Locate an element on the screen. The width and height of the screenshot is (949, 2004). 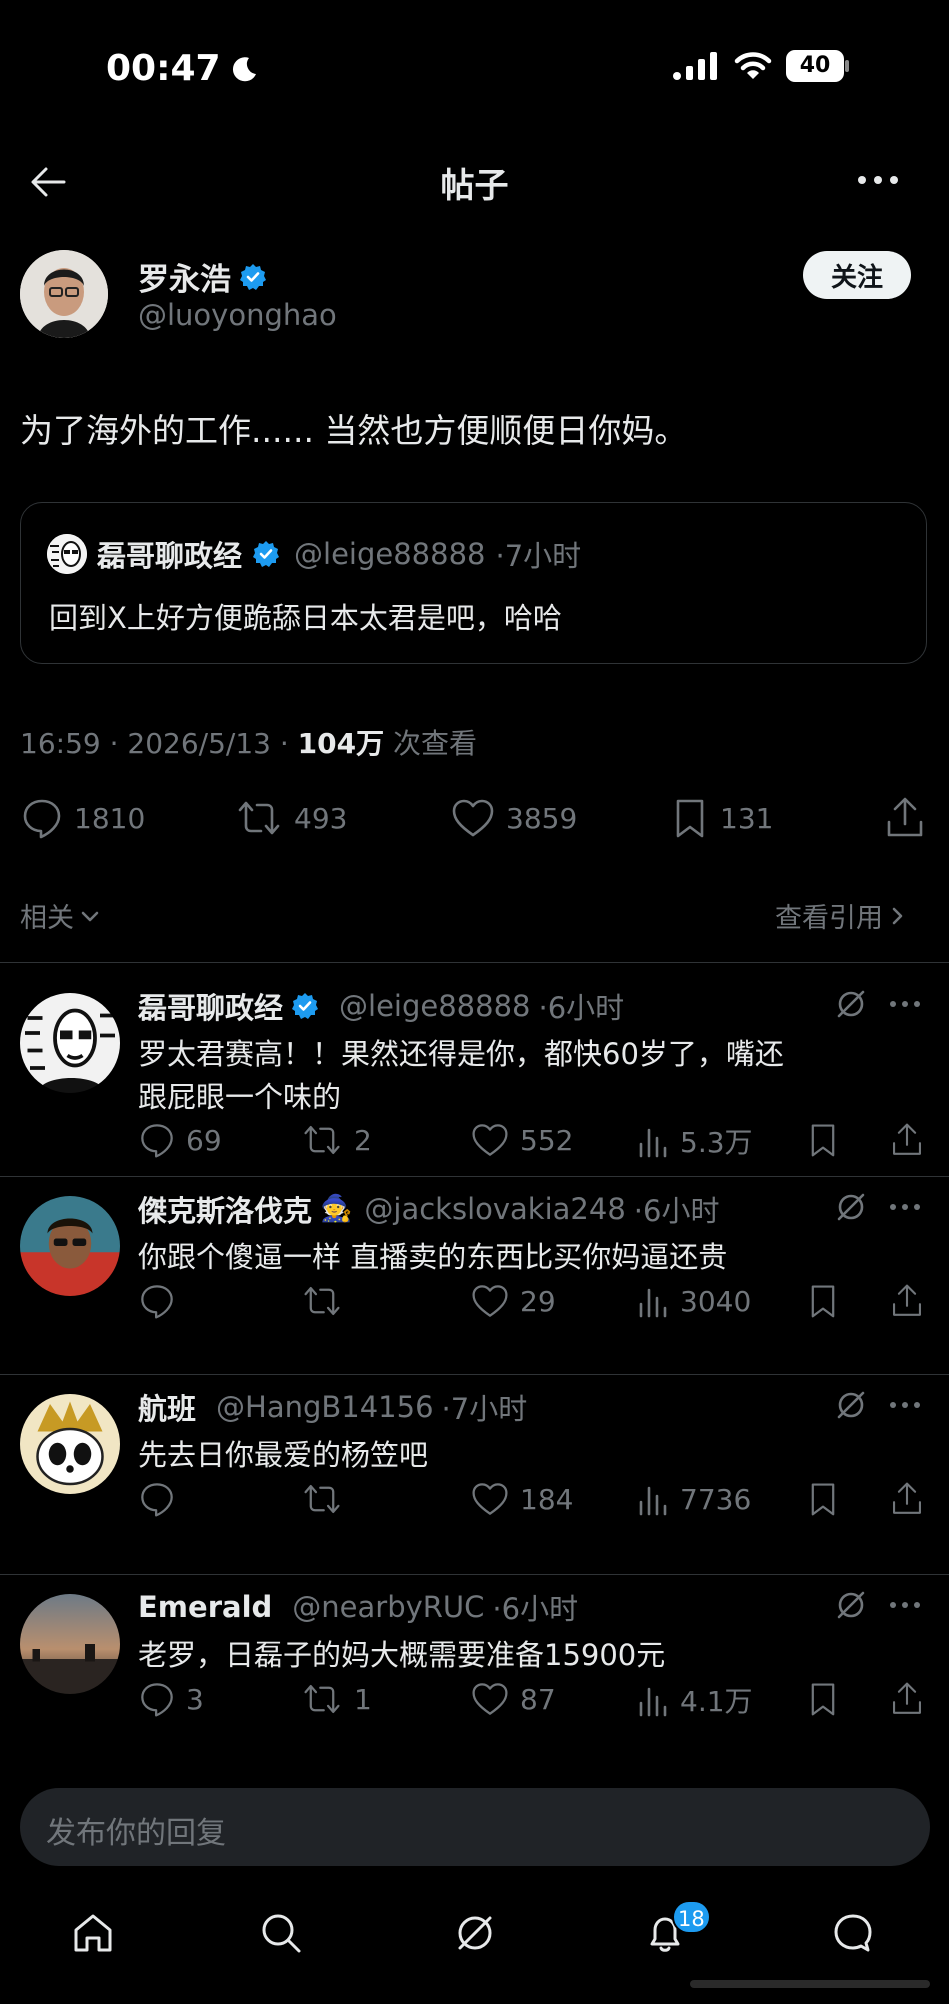
follow-button: 关注 is located at coordinates (857, 275).